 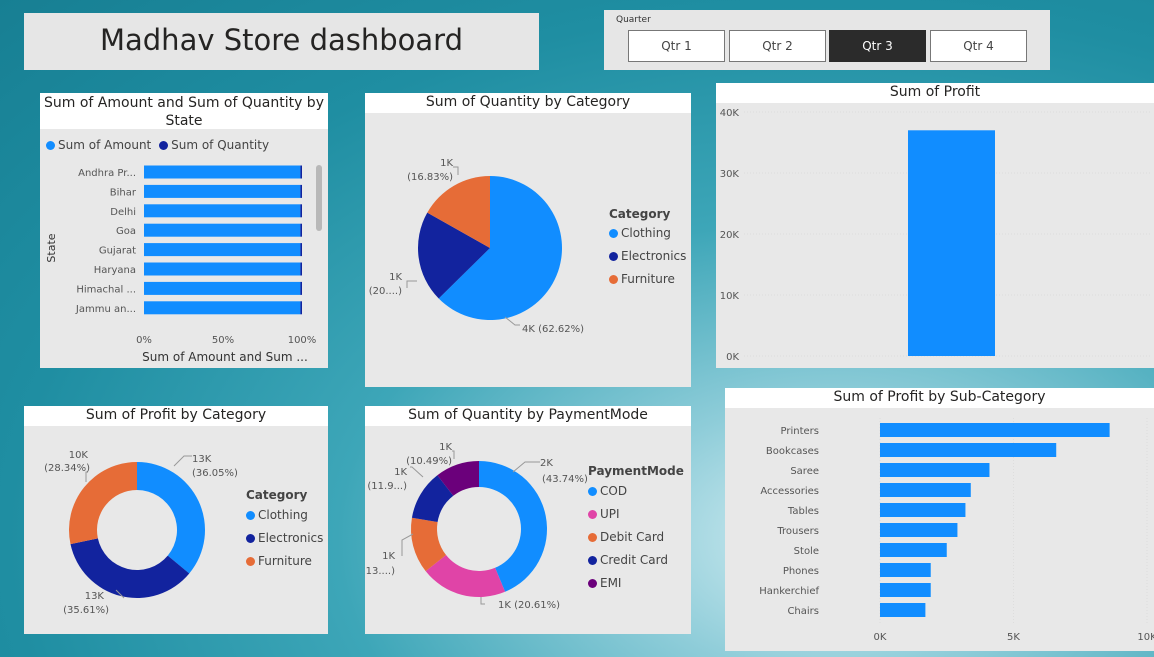 I want to click on legend-label: Electronics, so click(x=291, y=538).